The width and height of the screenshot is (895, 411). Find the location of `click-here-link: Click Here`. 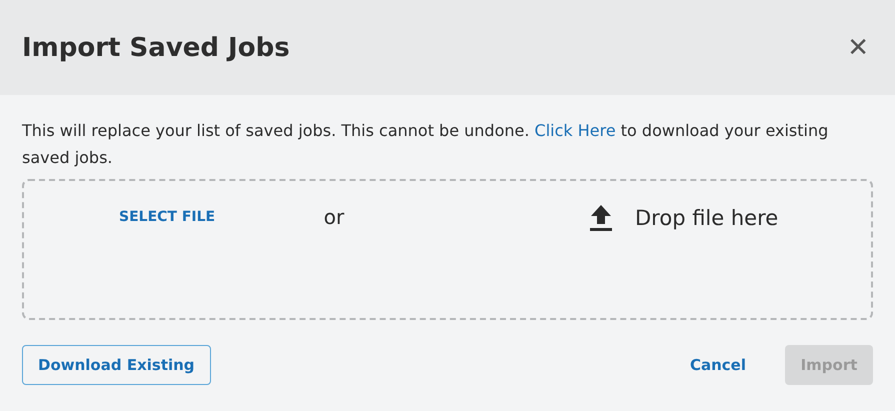

click-here-link: Click Here is located at coordinates (575, 130).